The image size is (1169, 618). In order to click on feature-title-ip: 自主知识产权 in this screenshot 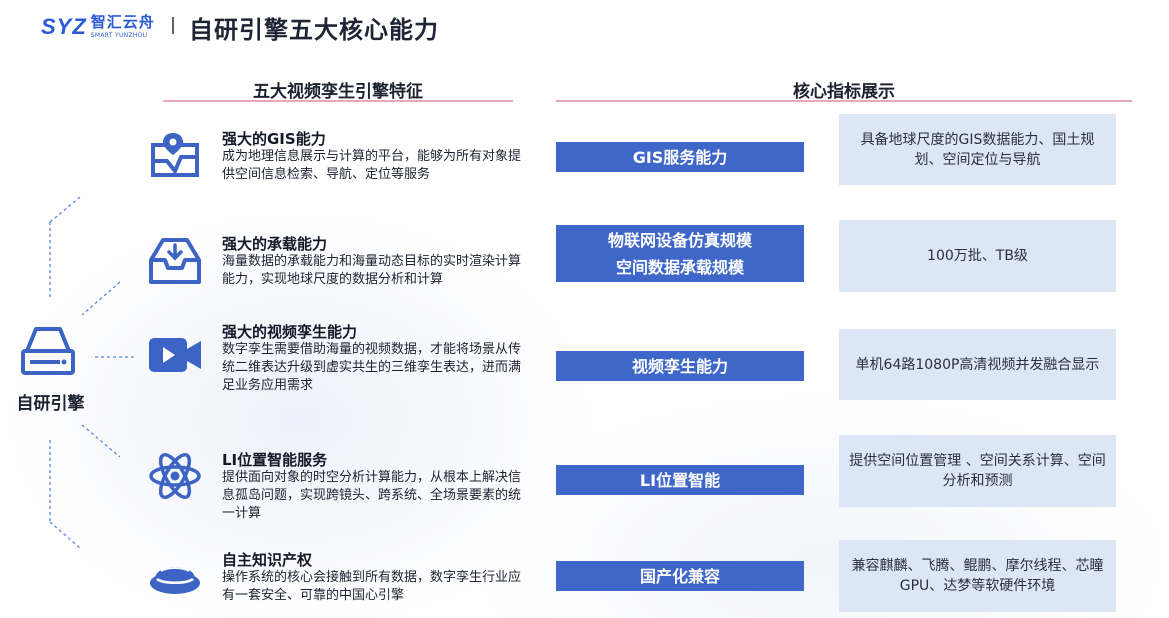, I will do `click(267, 560)`.